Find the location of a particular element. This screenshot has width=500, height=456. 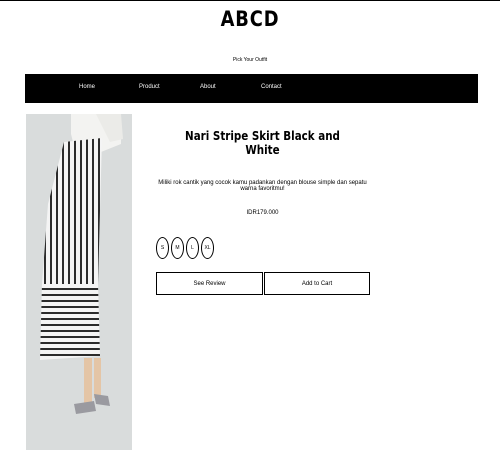

nav-product: Product is located at coordinates (149, 87).